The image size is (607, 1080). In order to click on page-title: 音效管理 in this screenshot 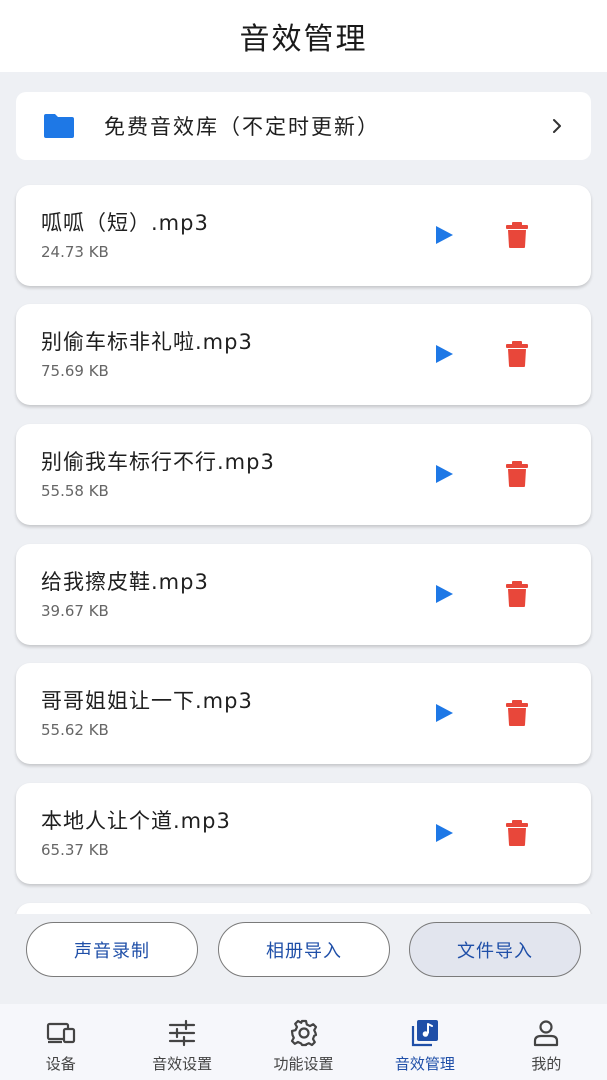, I will do `click(303, 39)`.